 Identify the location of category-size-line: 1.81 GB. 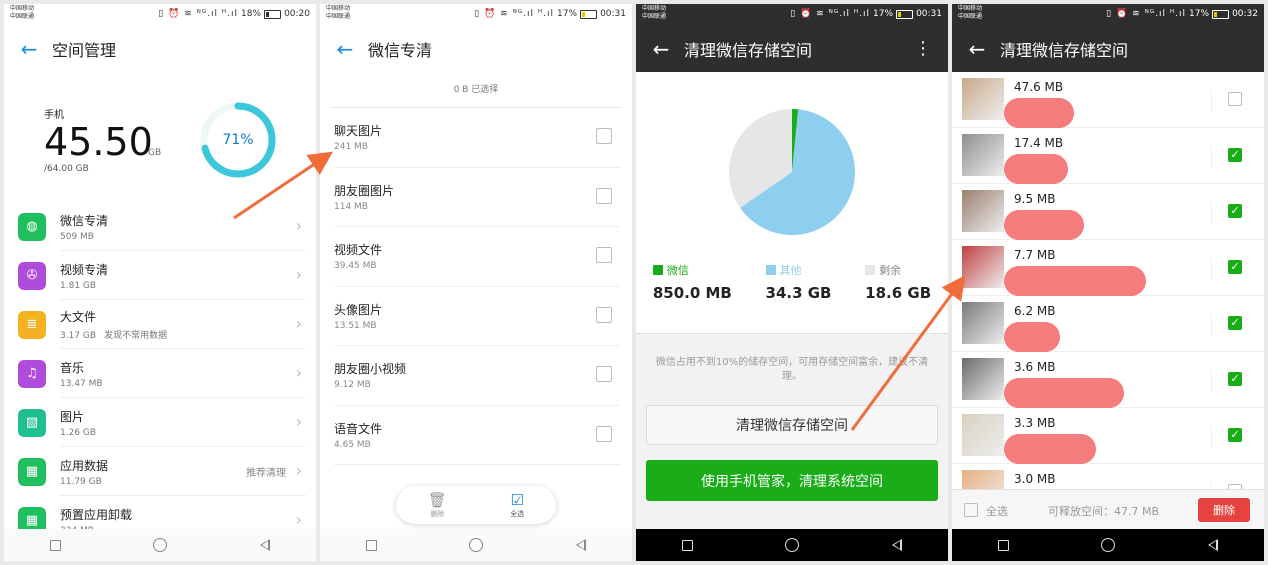
(84, 286).